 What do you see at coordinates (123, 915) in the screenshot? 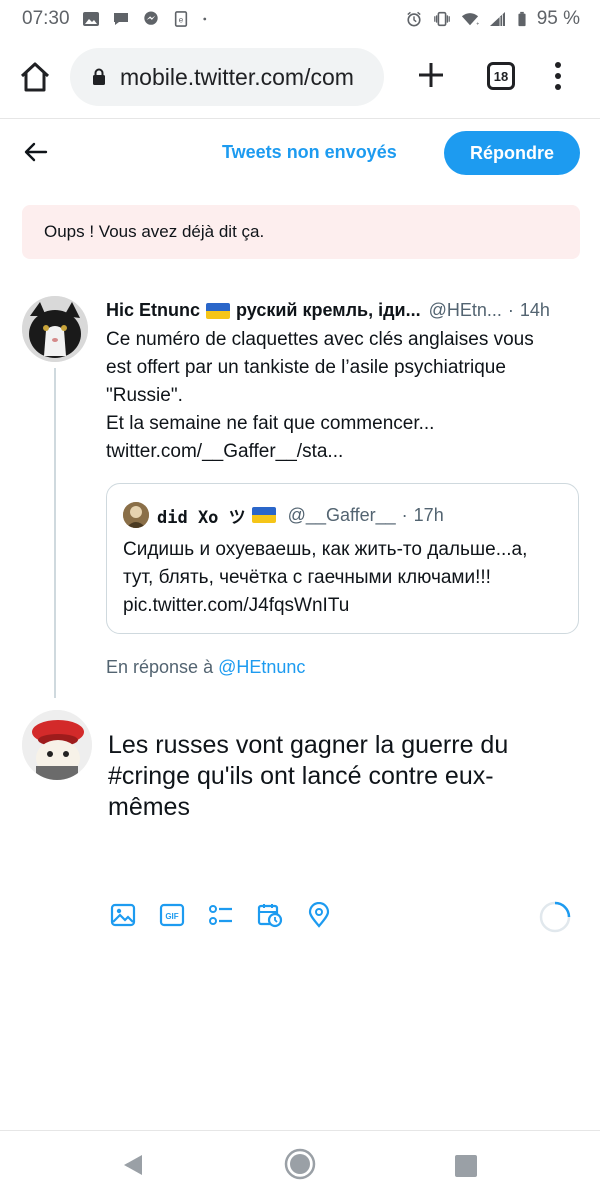
I see `image-icon` at bounding box center [123, 915].